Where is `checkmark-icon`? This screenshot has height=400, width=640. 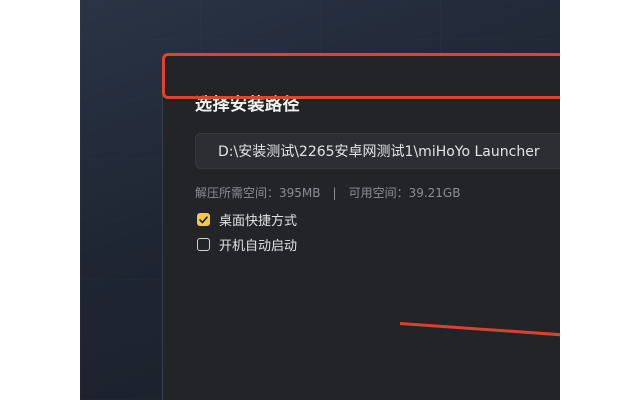
checkmark-icon is located at coordinates (203, 219).